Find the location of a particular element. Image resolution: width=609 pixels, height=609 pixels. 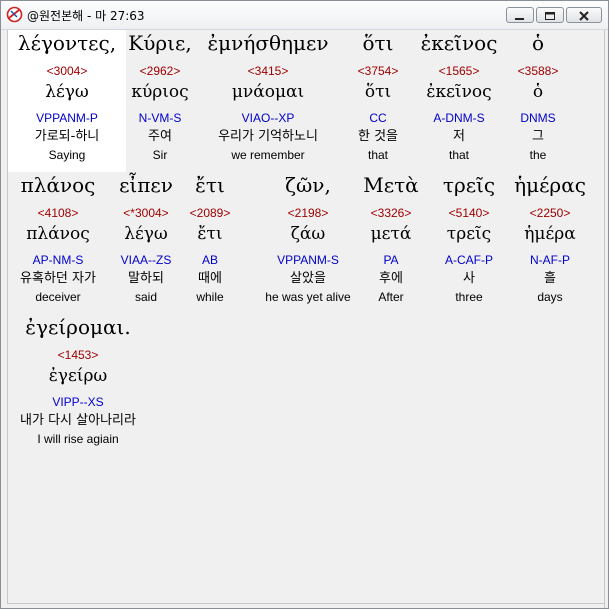

word-block: ἐκεῖνος <1565> ἐκεῖνος A-DNM-S 저 that is located at coordinates (459, 100).